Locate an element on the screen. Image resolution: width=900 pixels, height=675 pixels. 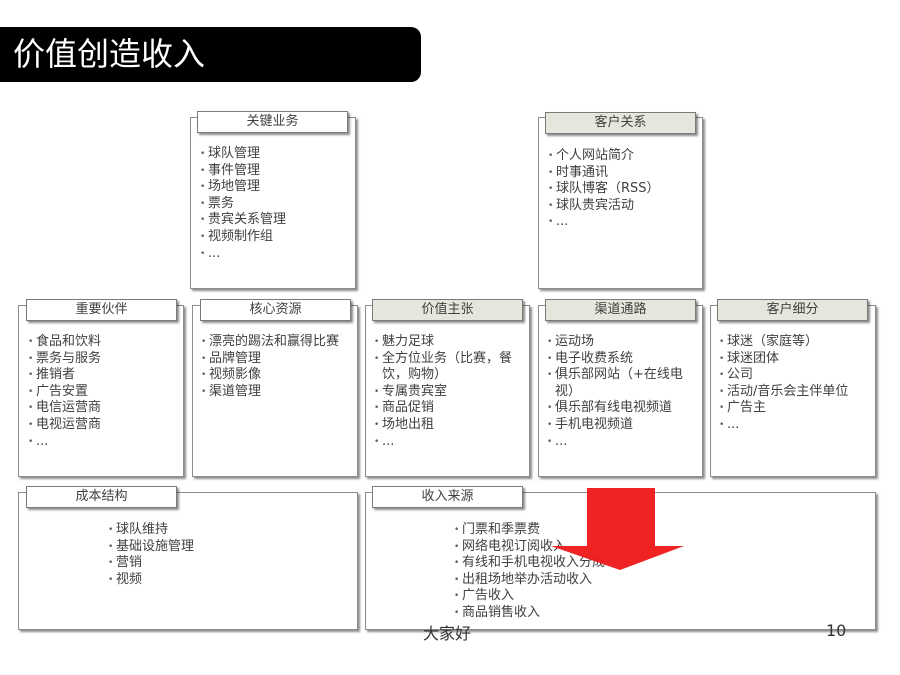
title-bar: 价值创造收入 is located at coordinates (210, 54).